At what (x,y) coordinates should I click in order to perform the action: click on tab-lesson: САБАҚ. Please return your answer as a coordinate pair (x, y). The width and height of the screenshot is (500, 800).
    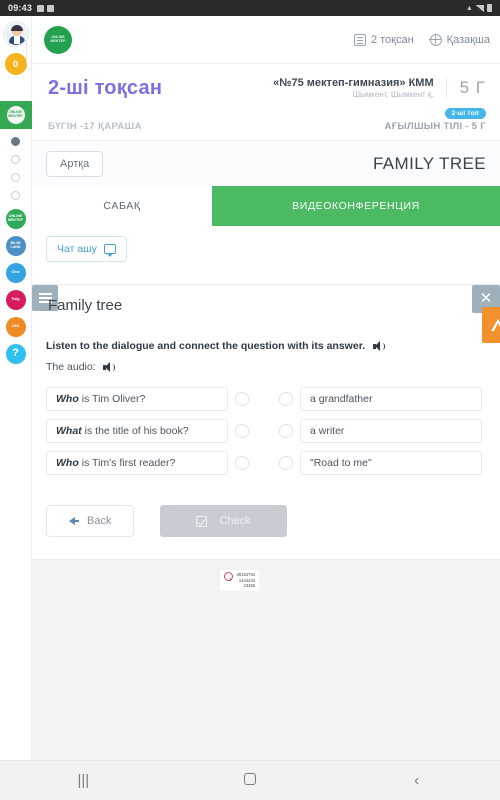
    Looking at the image, I should click on (122, 206).